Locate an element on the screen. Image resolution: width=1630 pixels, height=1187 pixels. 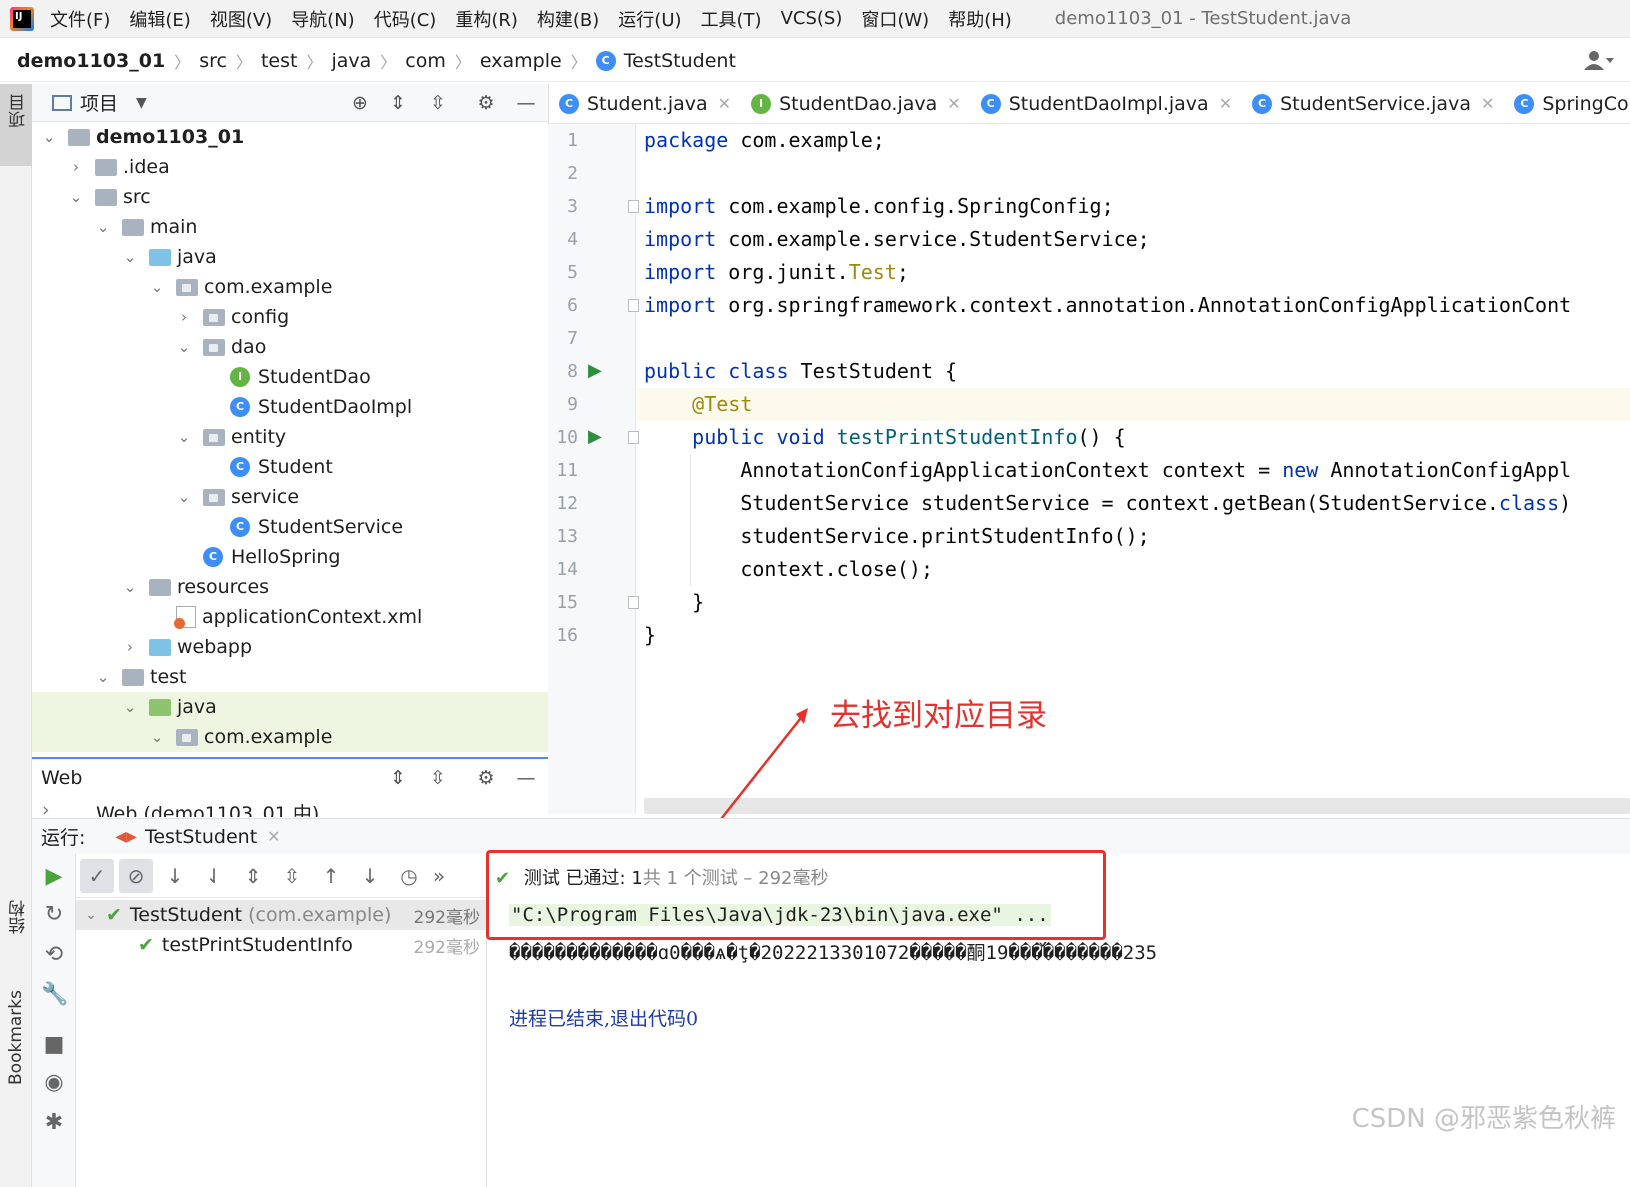
breadcrumb-teststudent: TestStudent is located at coordinates (680, 61).